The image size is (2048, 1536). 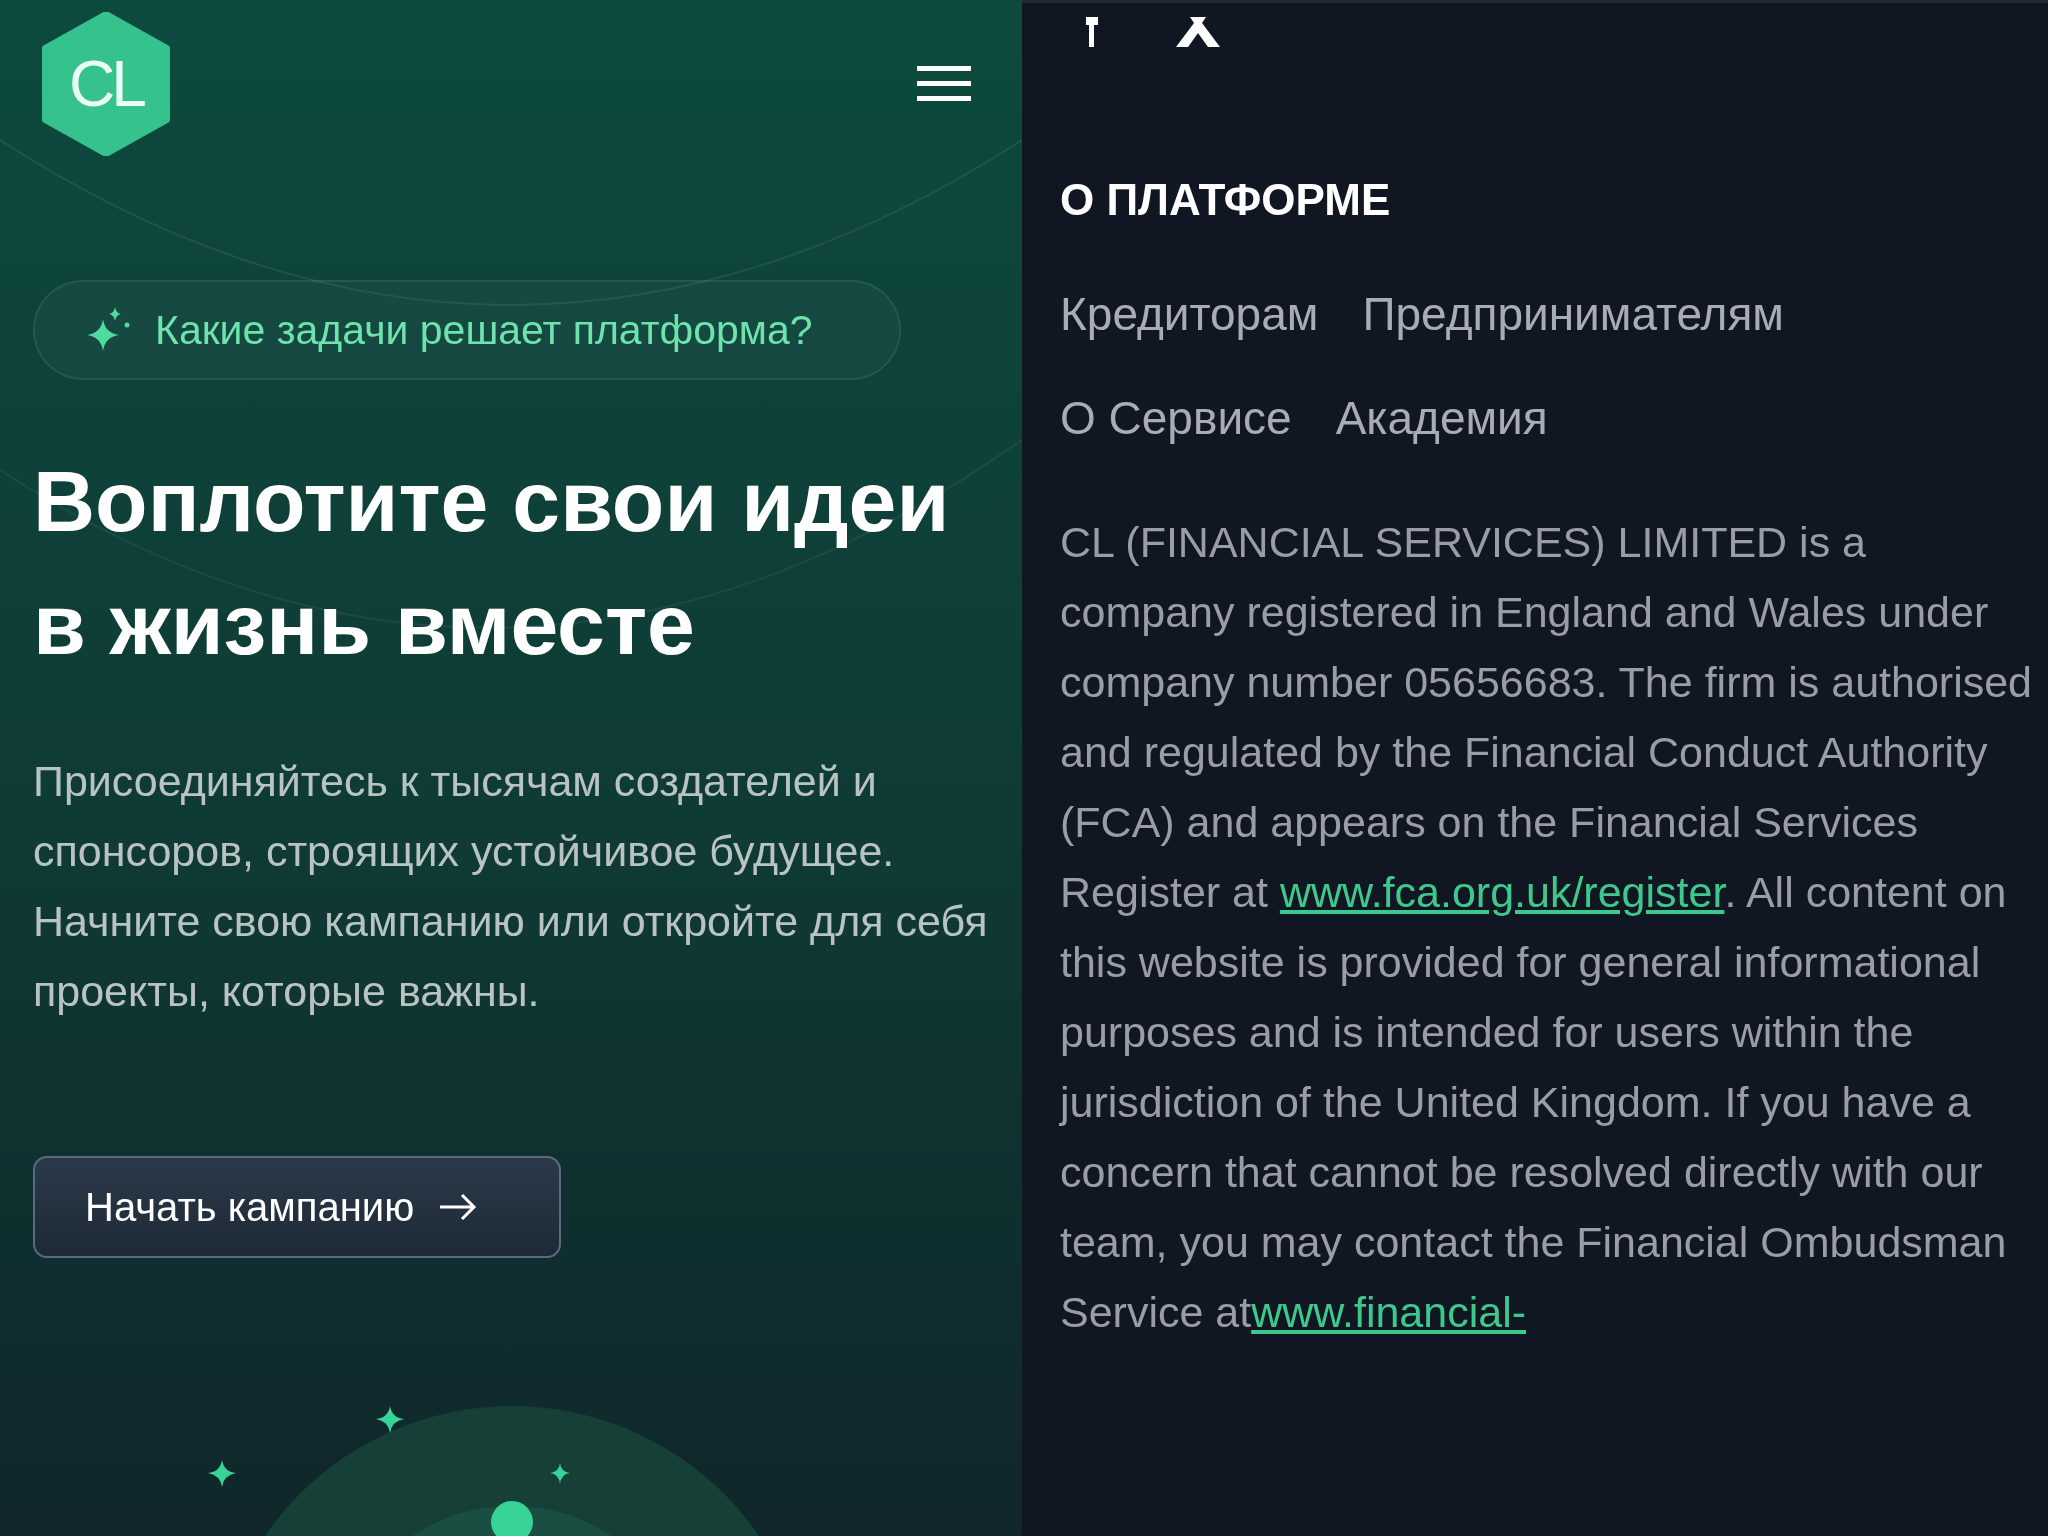 What do you see at coordinates (1502, 892) in the screenshot?
I see `legal-link: www.fca.org.uk/register` at bounding box center [1502, 892].